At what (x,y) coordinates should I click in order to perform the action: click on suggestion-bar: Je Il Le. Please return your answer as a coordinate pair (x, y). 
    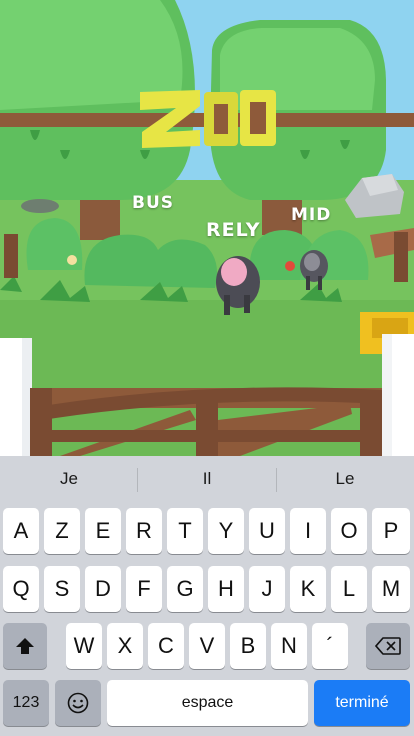
    Looking at the image, I should click on (207, 479).